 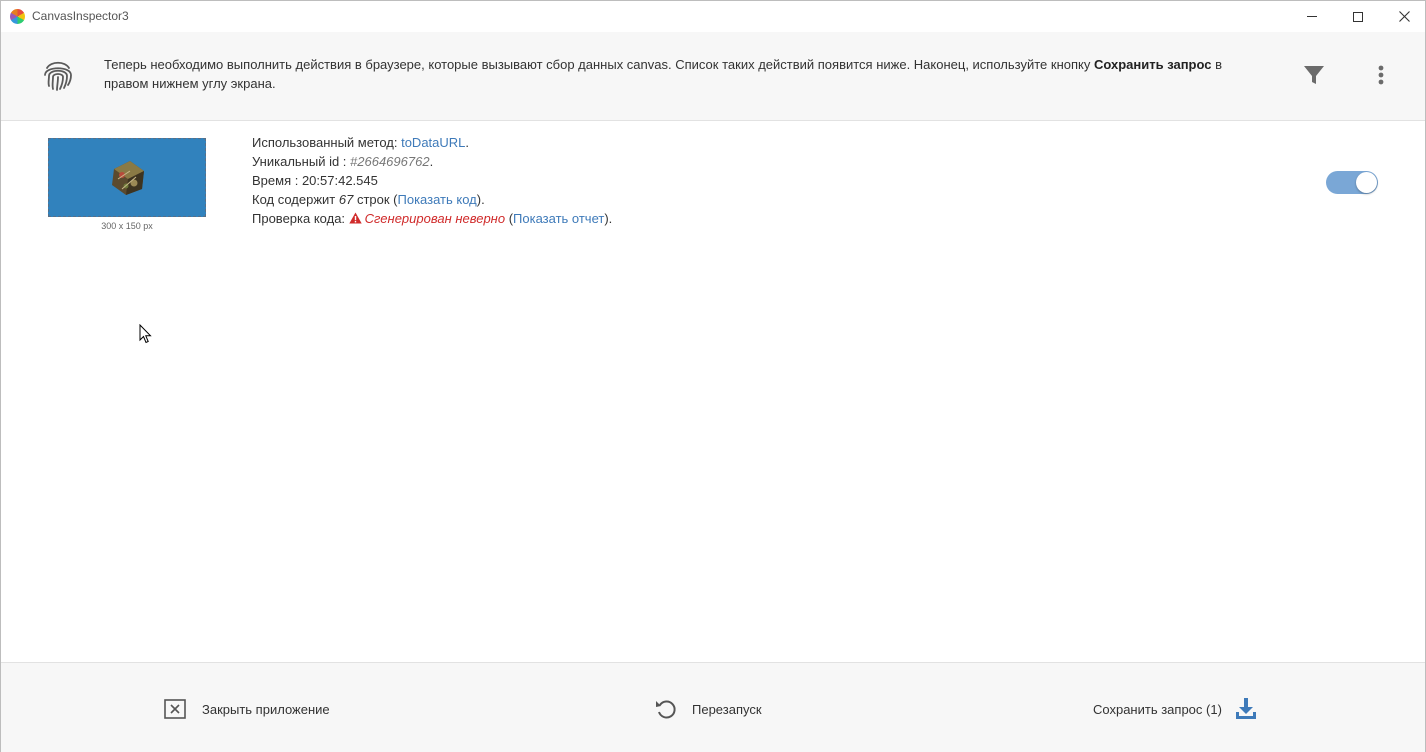 What do you see at coordinates (175, 709) in the screenshot?
I see `close-box-icon` at bounding box center [175, 709].